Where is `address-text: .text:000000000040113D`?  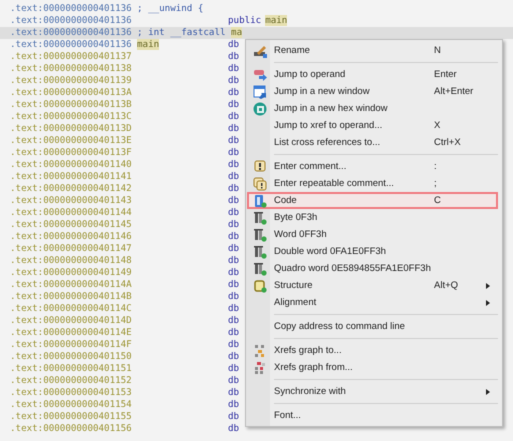
address-text: .text:000000000040113D is located at coordinates (71, 129).